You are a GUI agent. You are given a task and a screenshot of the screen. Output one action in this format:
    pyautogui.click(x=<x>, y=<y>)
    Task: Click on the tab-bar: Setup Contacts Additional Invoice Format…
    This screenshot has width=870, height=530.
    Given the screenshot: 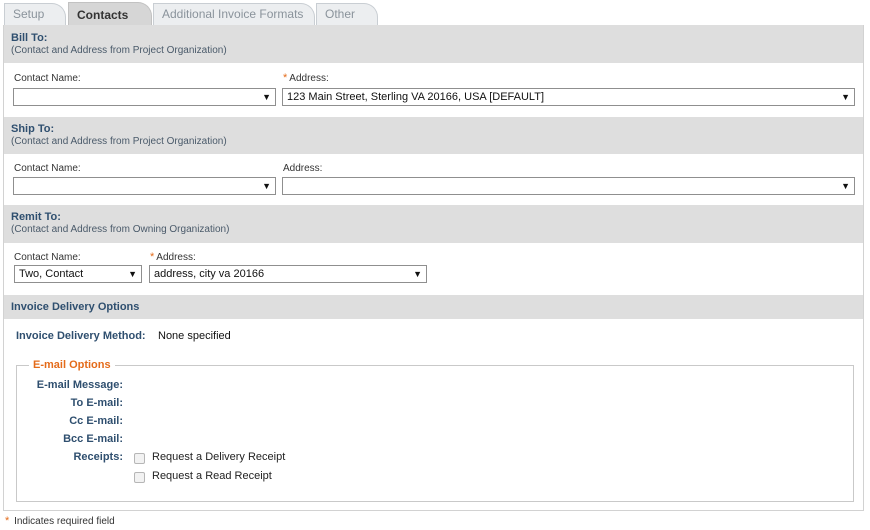 What is the action you would take?
    pyautogui.click(x=435, y=13)
    